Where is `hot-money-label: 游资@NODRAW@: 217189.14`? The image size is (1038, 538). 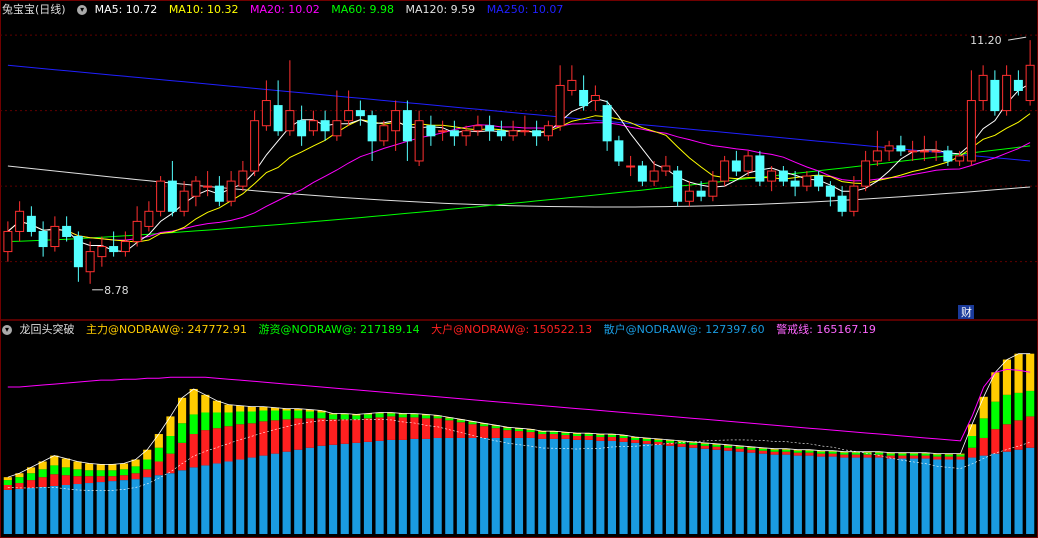
hot-money-label: 游资@NODRAW@: 217189.14 is located at coordinates (339, 329).